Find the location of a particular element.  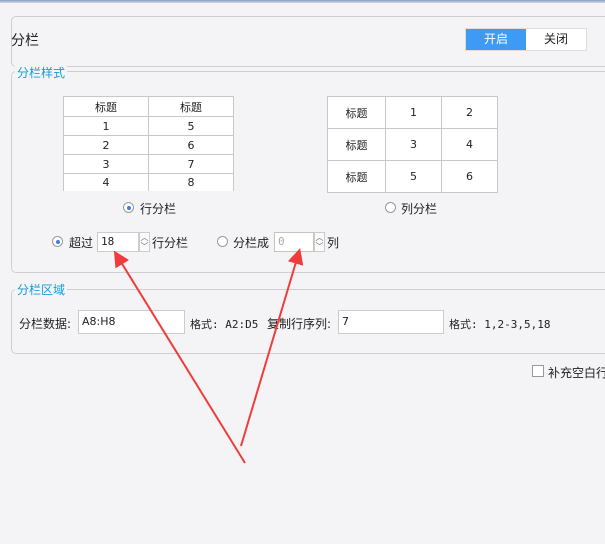

arrow-to-split-input is located at coordinates (272, 347).